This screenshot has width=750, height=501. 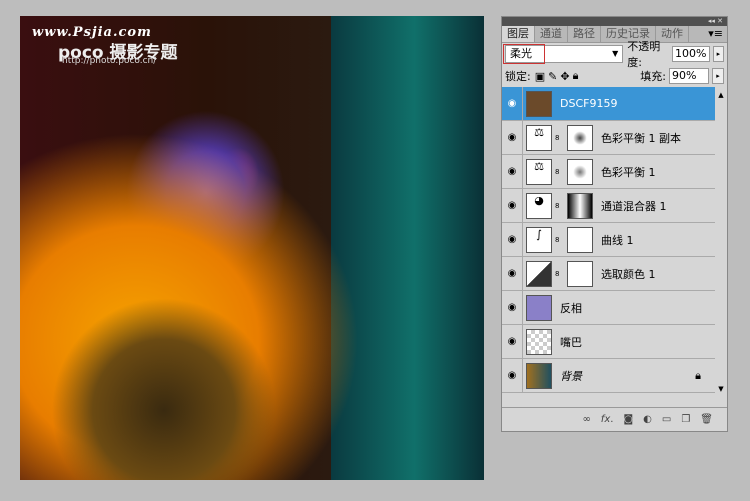 What do you see at coordinates (615, 53) in the screenshot?
I see `chevron-down-icon: ▼` at bounding box center [615, 53].